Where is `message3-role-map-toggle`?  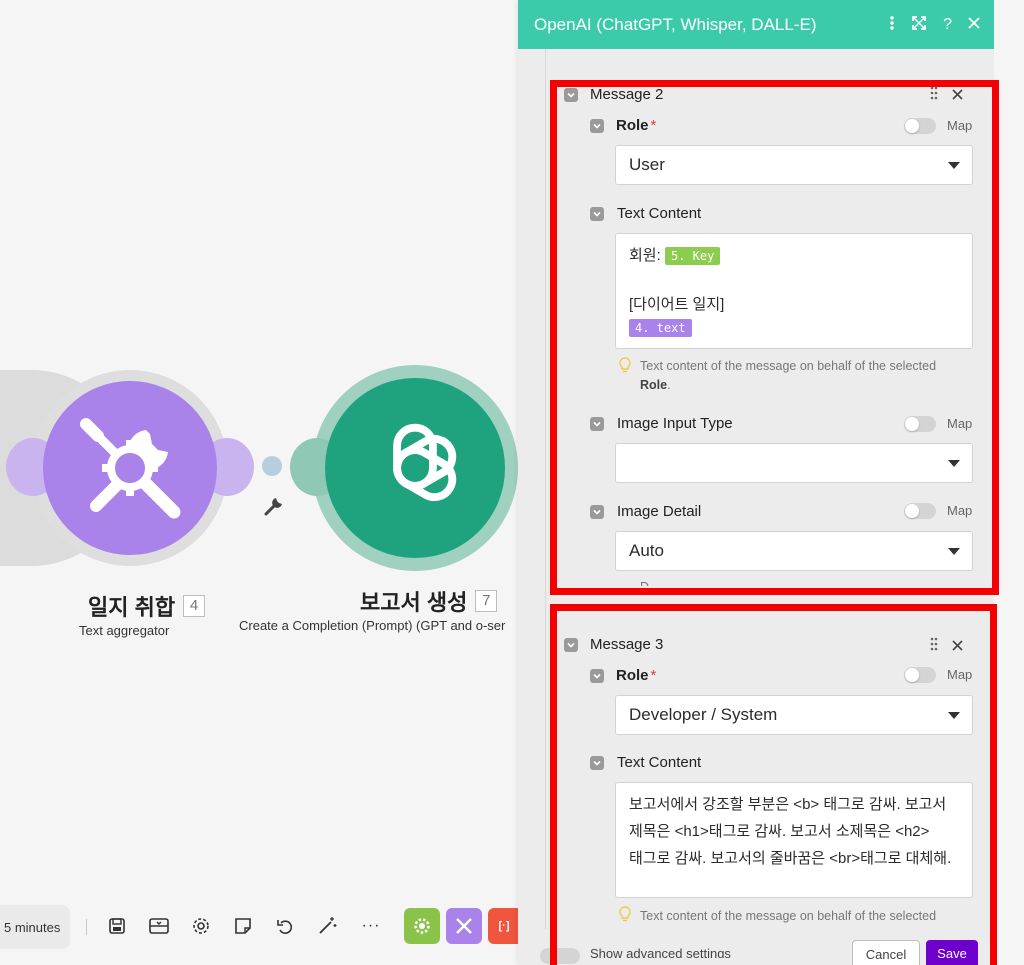
message3-role-map-toggle is located at coordinates (920, 675).